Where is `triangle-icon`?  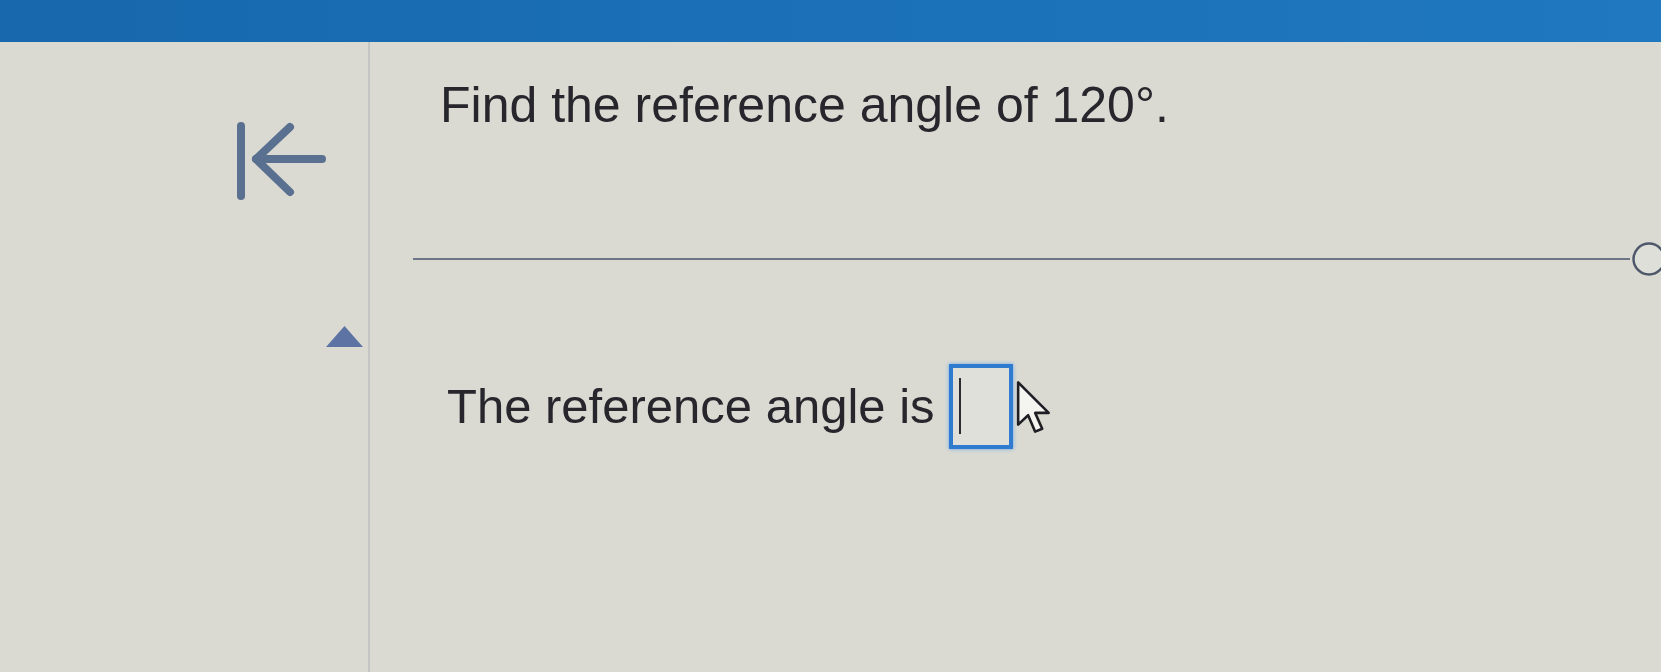
triangle-icon is located at coordinates (344, 336).